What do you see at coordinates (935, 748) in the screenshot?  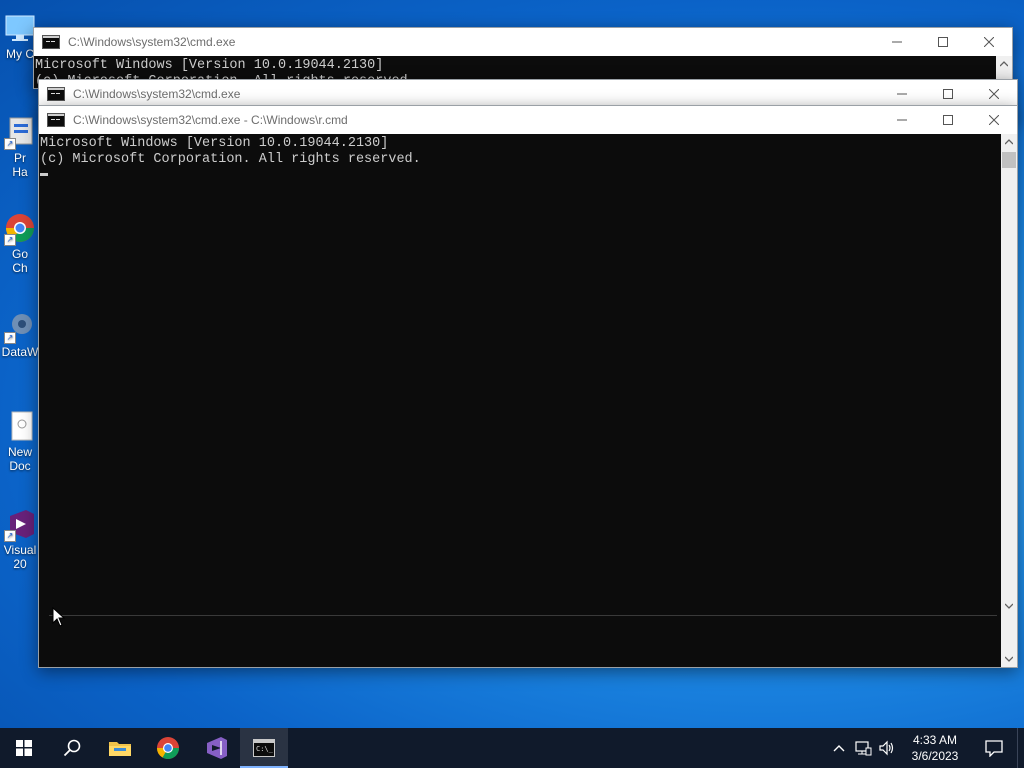 I see `taskbar-clock: 4:33 AM 3/6/2023` at bounding box center [935, 748].